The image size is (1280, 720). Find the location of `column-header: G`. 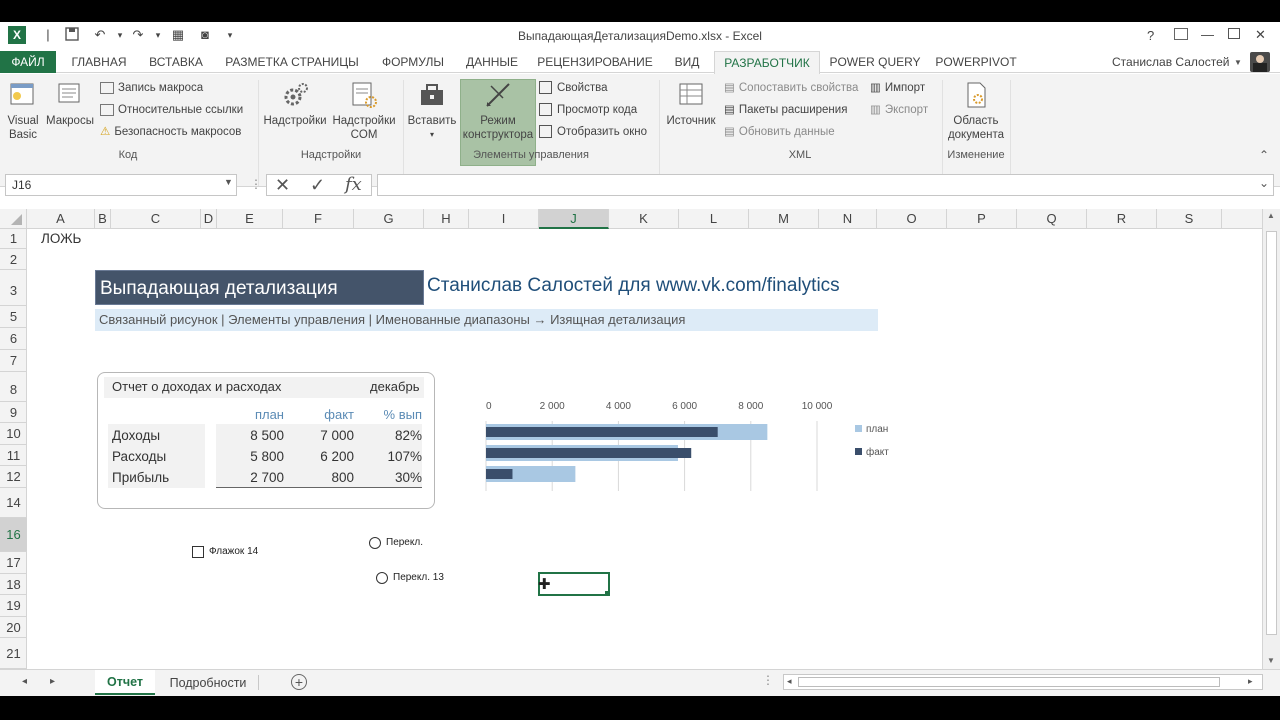

column-header: G is located at coordinates (389, 219).